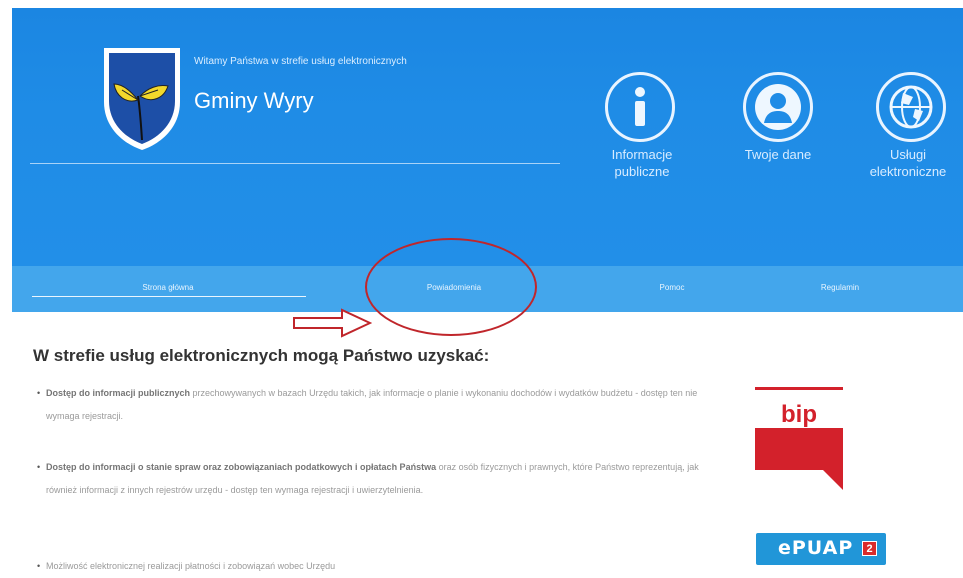 This screenshot has width=963, height=578. What do you see at coordinates (778, 154) in the screenshot?
I see `quick-link-user-label: Twoje dane` at bounding box center [778, 154].